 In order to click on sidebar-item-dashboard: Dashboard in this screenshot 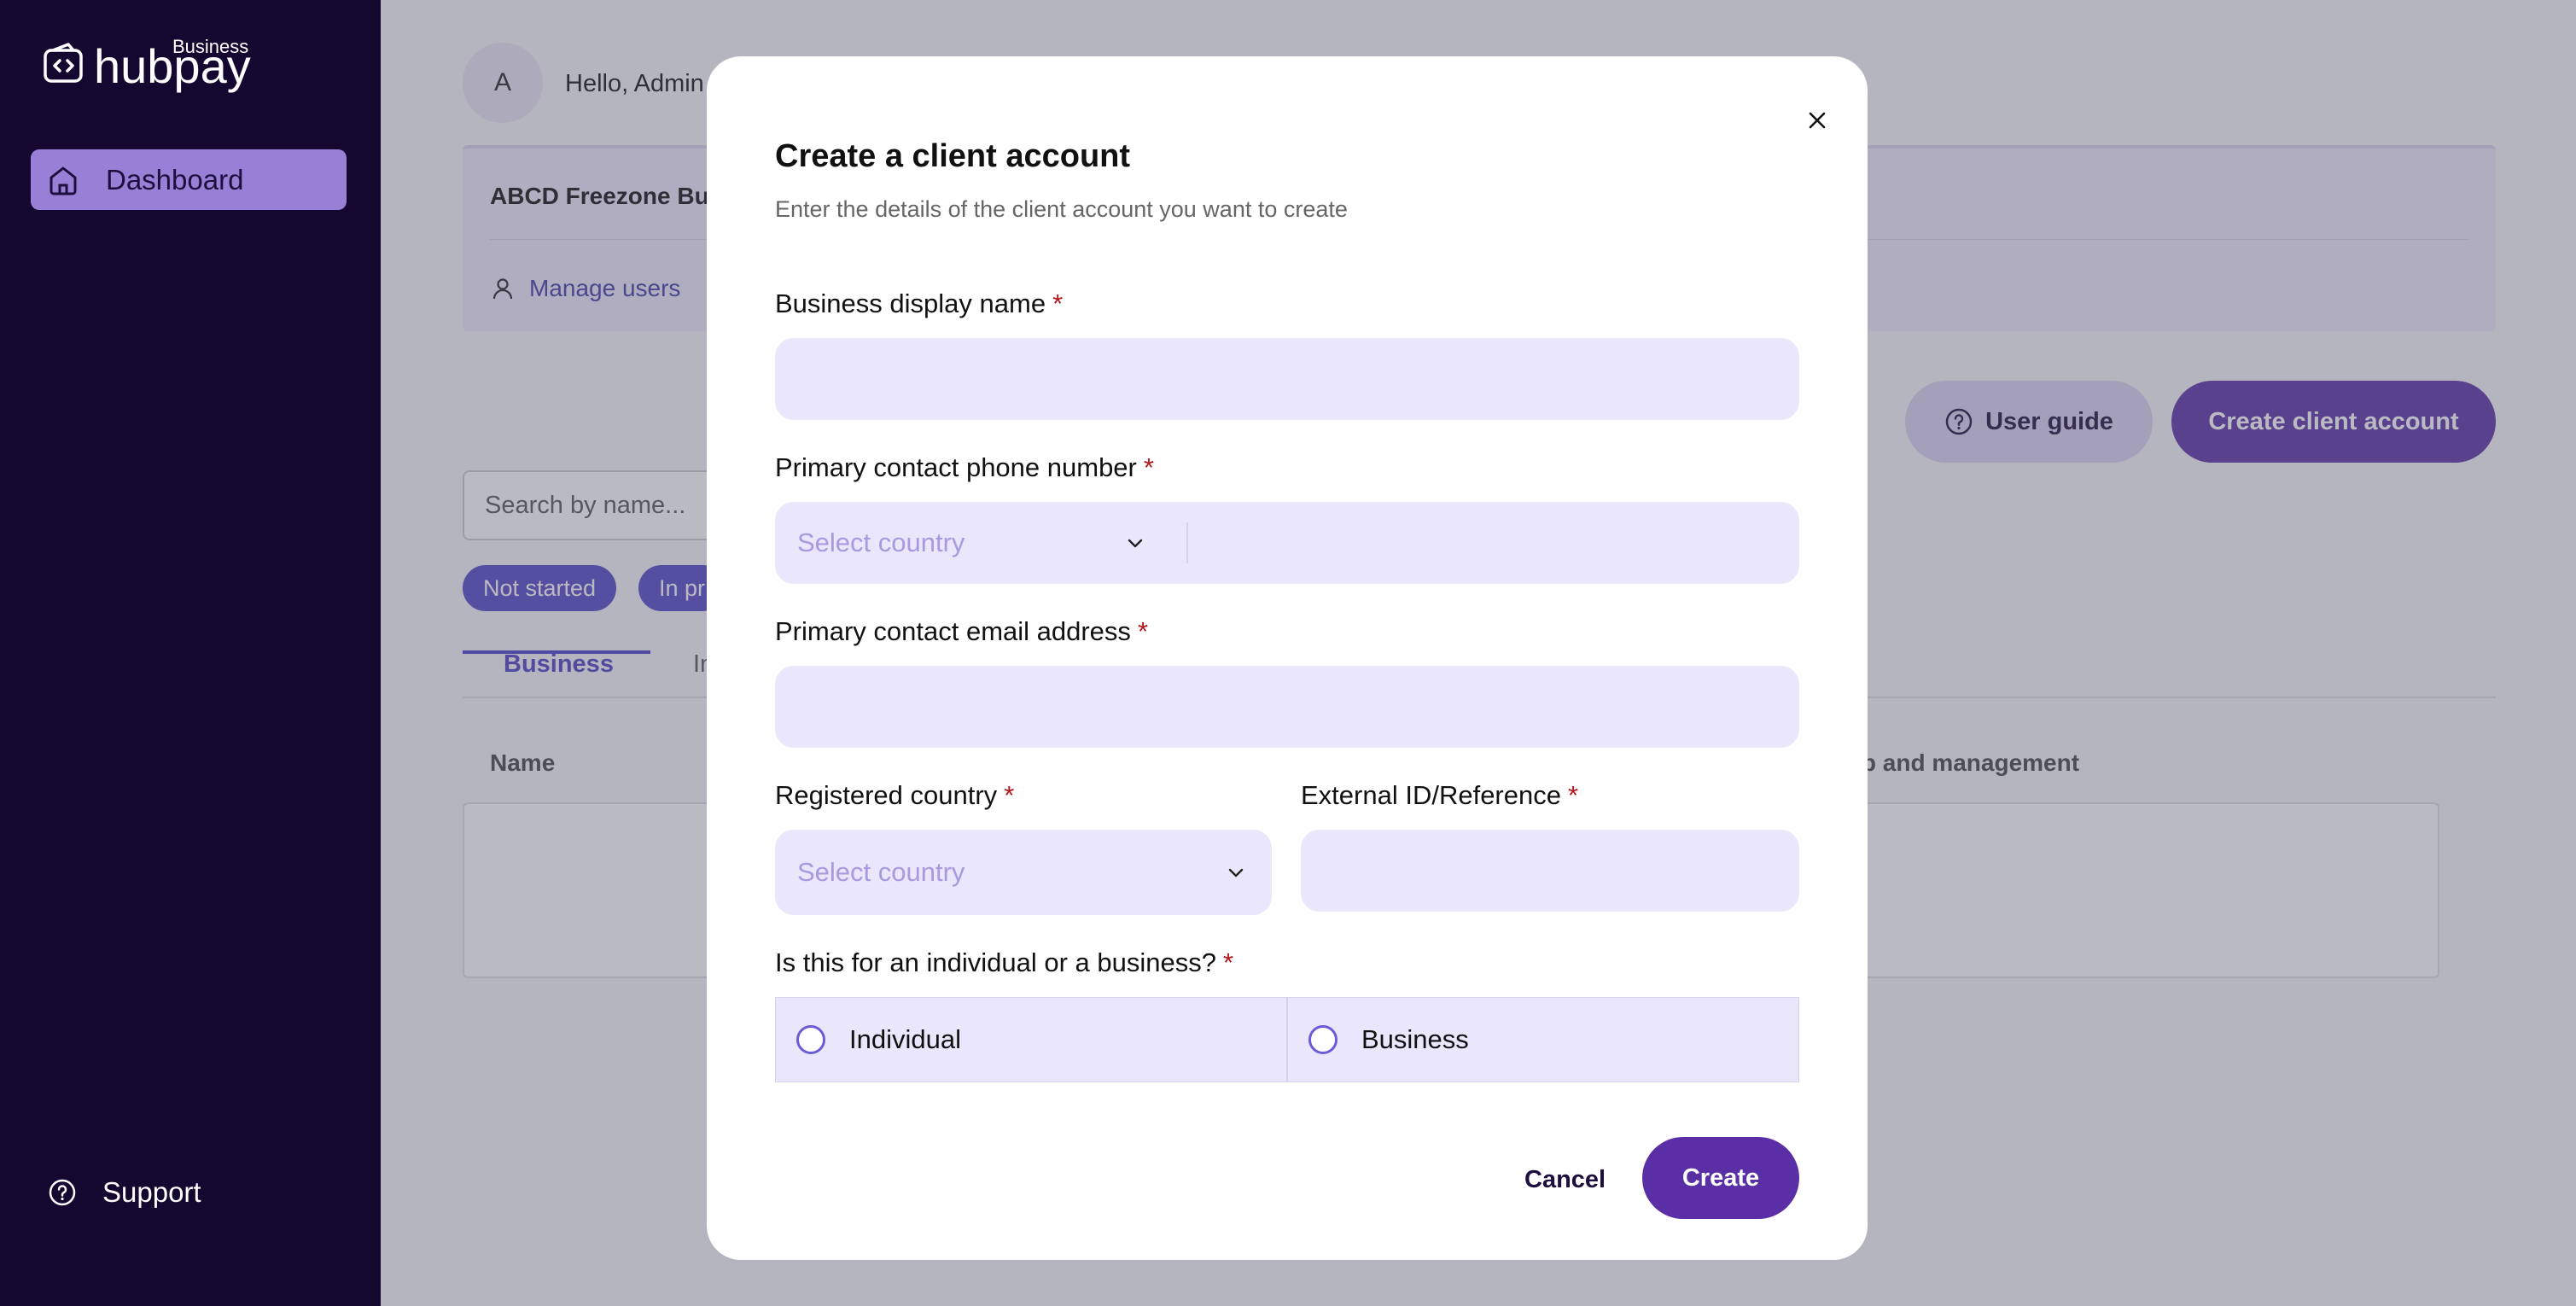, I will do `click(189, 179)`.